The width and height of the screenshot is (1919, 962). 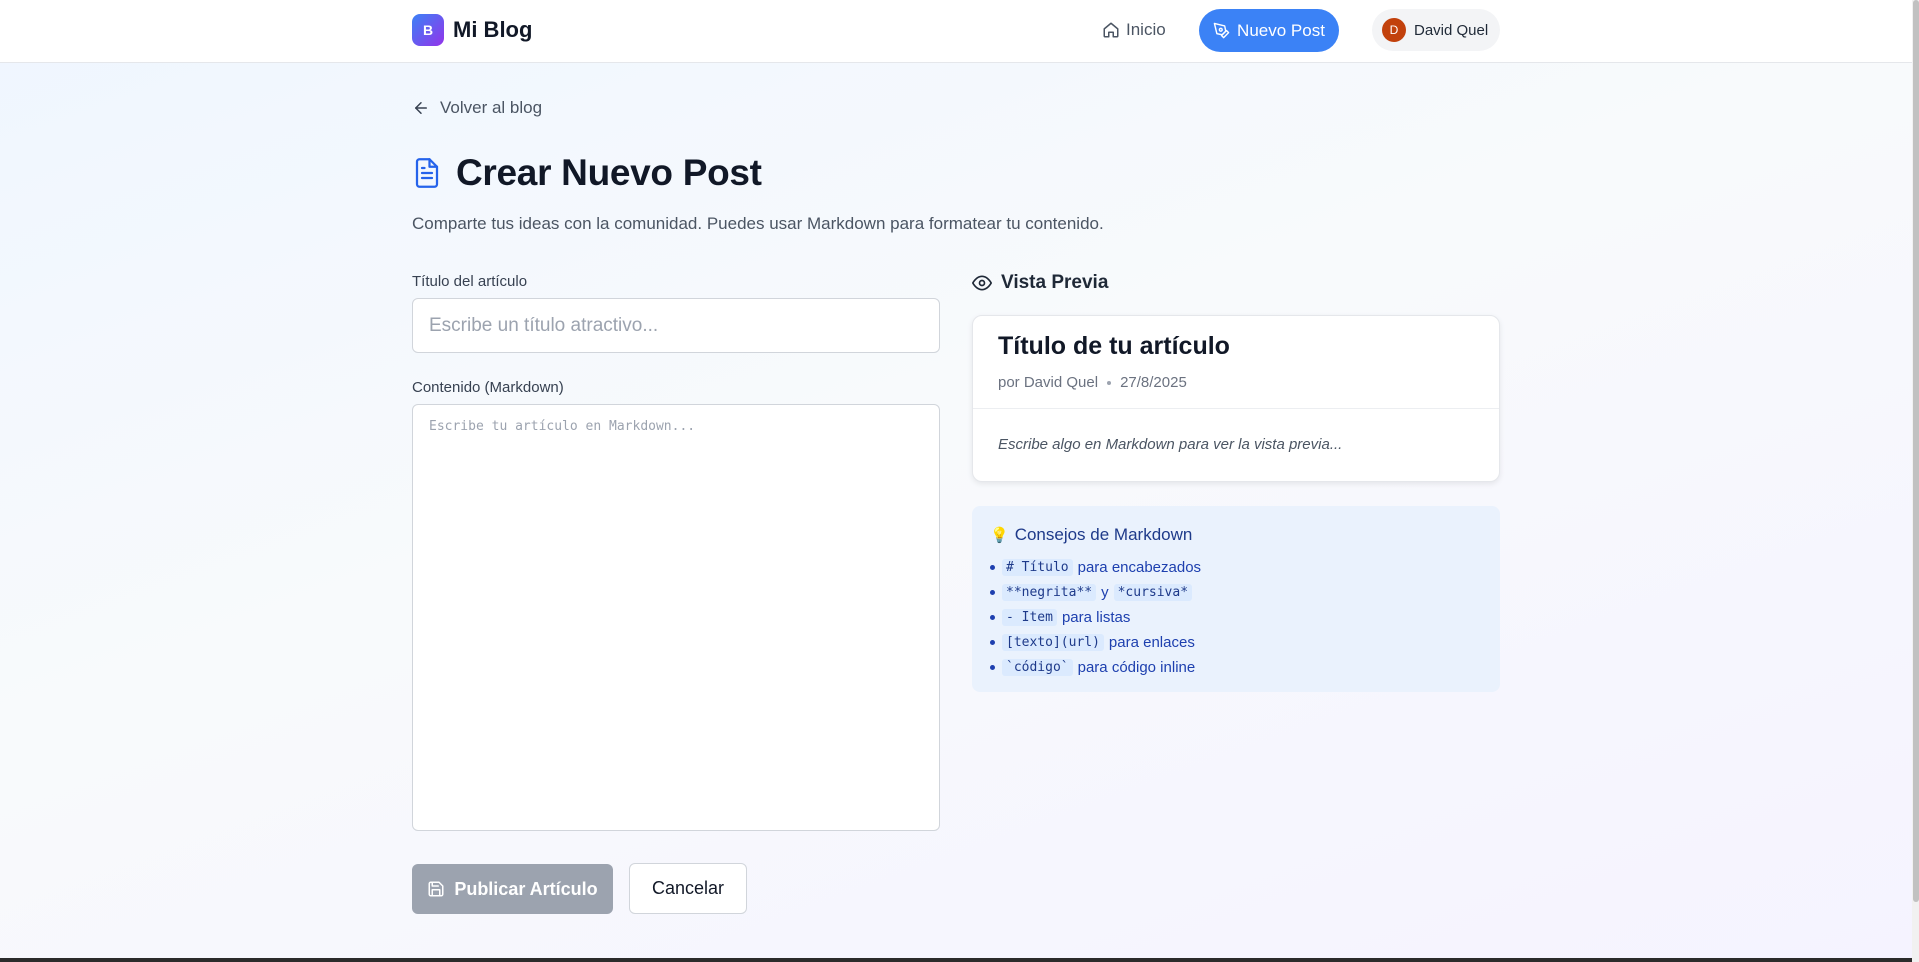 What do you see at coordinates (1916, 451) in the screenshot?
I see `scrollbar-thumb` at bounding box center [1916, 451].